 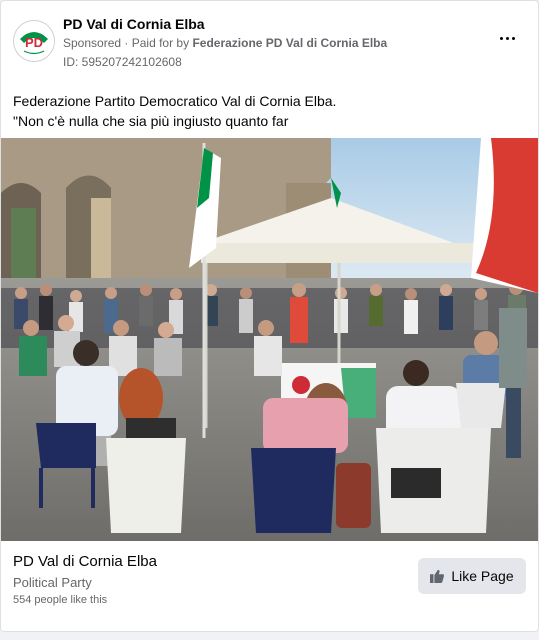 What do you see at coordinates (507, 38) in the screenshot?
I see `more-options-button` at bounding box center [507, 38].